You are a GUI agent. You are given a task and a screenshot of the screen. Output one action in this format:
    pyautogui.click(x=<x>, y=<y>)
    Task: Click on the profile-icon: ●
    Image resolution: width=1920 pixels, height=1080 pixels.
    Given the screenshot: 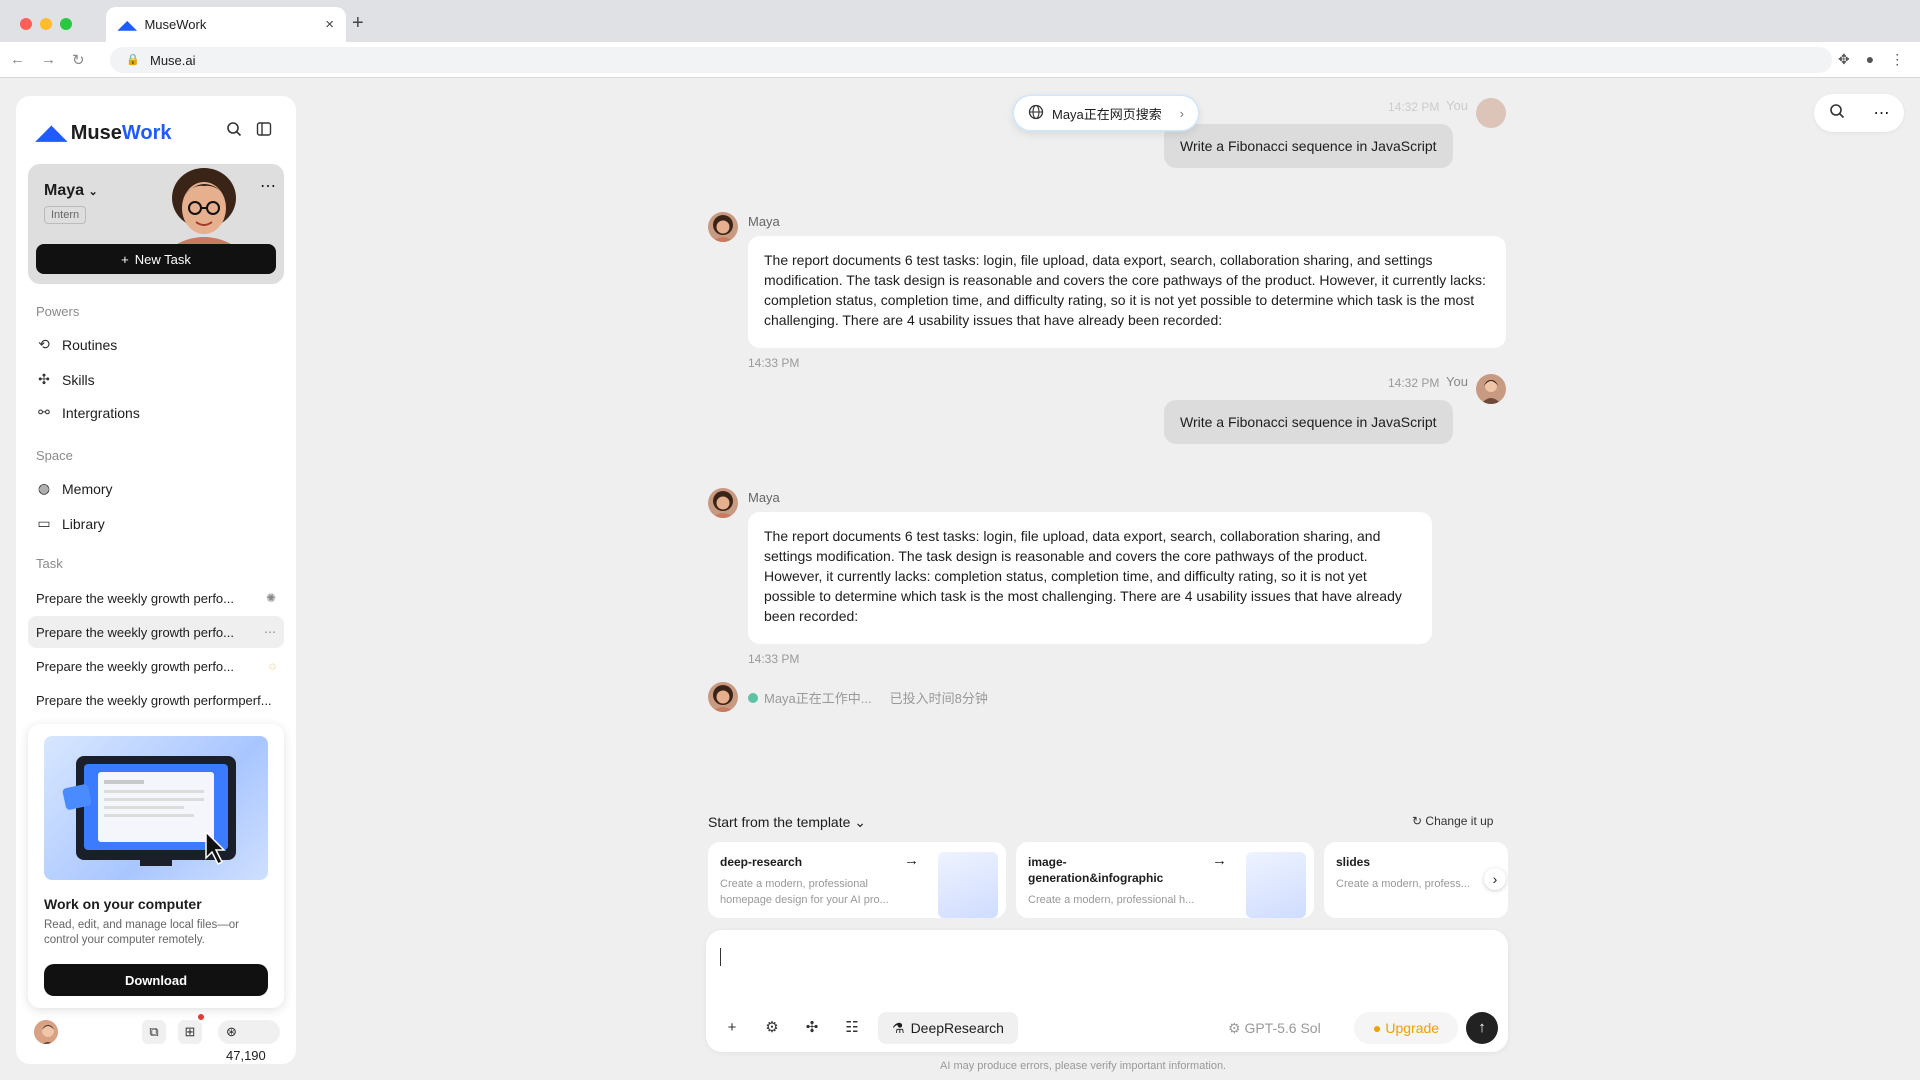 What is the action you would take?
    pyautogui.click(x=1870, y=59)
    